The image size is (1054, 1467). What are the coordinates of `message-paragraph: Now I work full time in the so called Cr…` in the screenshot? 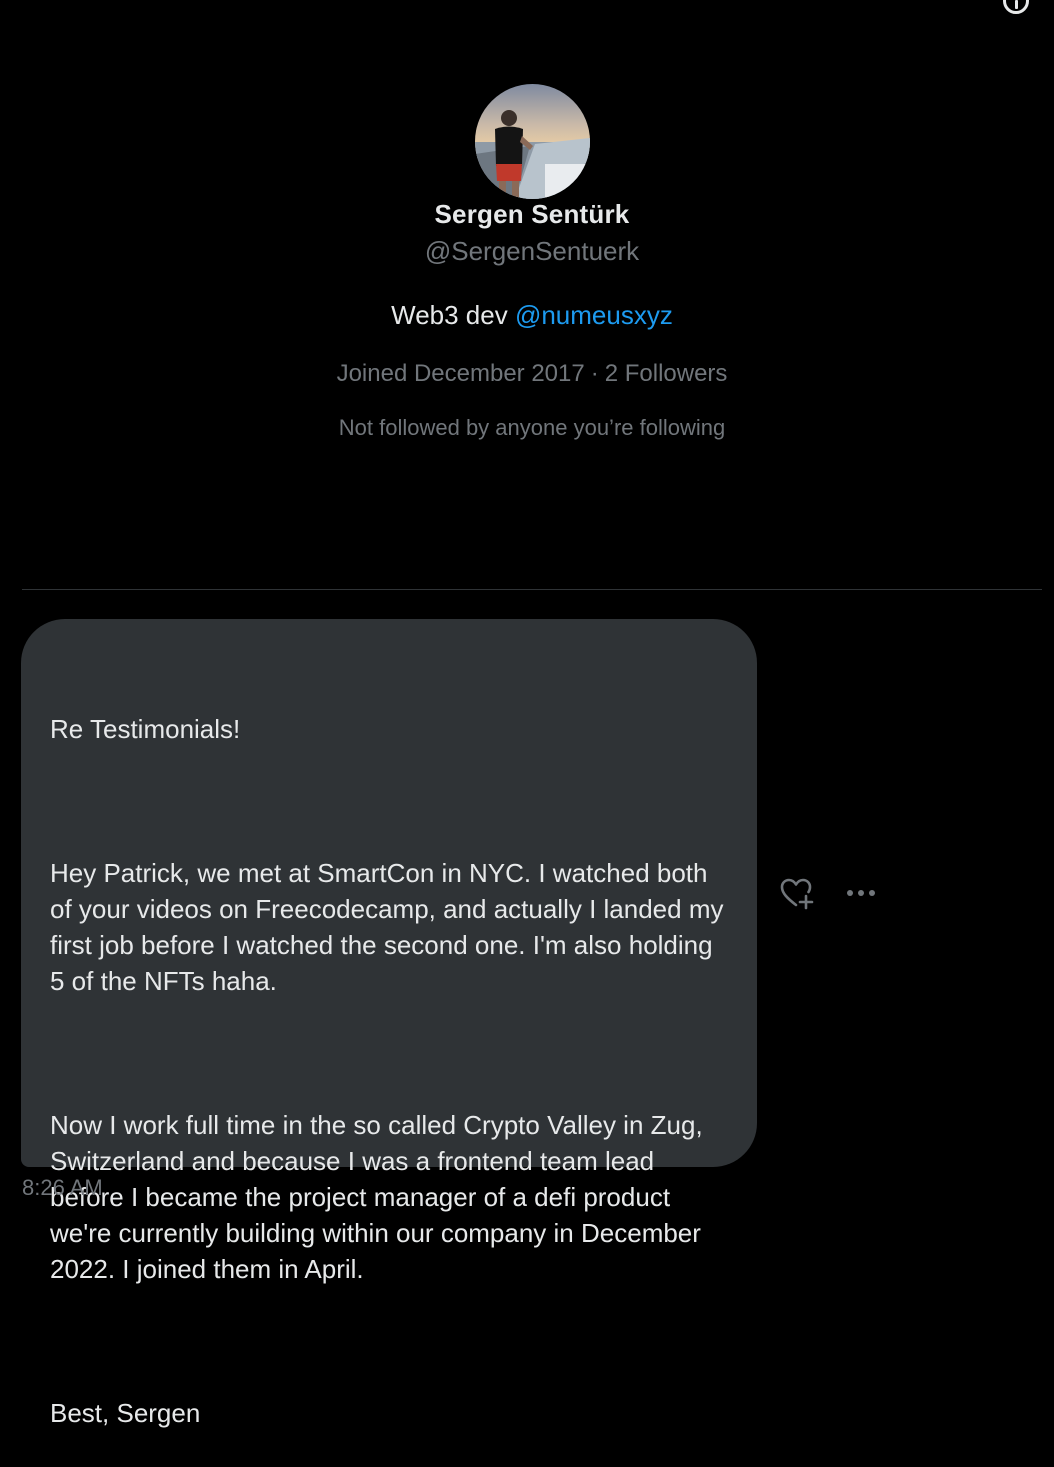 It's located at (380, 1197).